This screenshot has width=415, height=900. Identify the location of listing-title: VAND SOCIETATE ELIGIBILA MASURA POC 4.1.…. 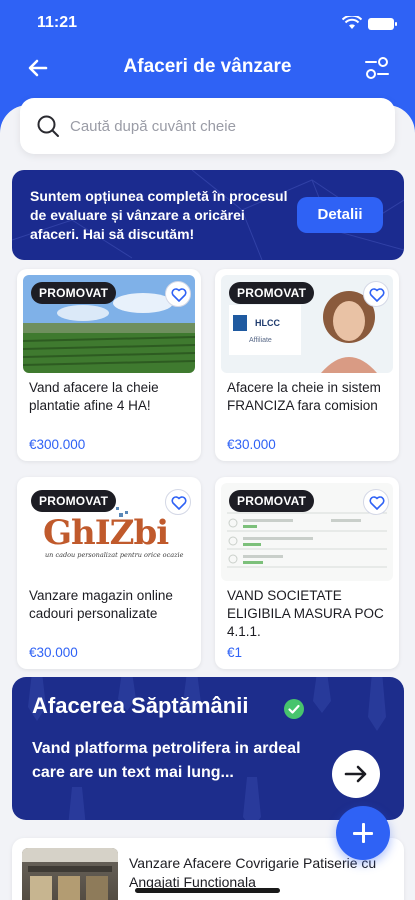
(305, 613).